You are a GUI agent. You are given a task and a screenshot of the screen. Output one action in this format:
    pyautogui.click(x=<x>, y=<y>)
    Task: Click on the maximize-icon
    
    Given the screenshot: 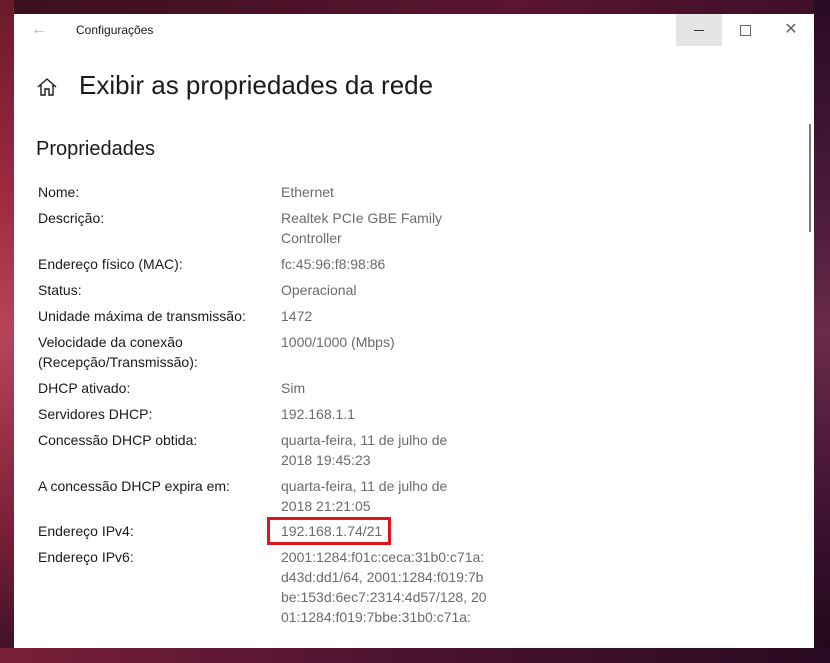 What is the action you would take?
    pyautogui.click(x=745, y=30)
    